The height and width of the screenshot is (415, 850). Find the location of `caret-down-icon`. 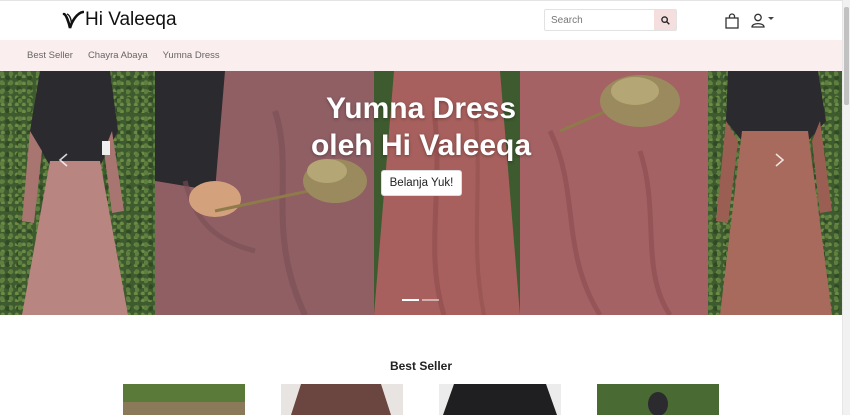

caret-down-icon is located at coordinates (771, 18).